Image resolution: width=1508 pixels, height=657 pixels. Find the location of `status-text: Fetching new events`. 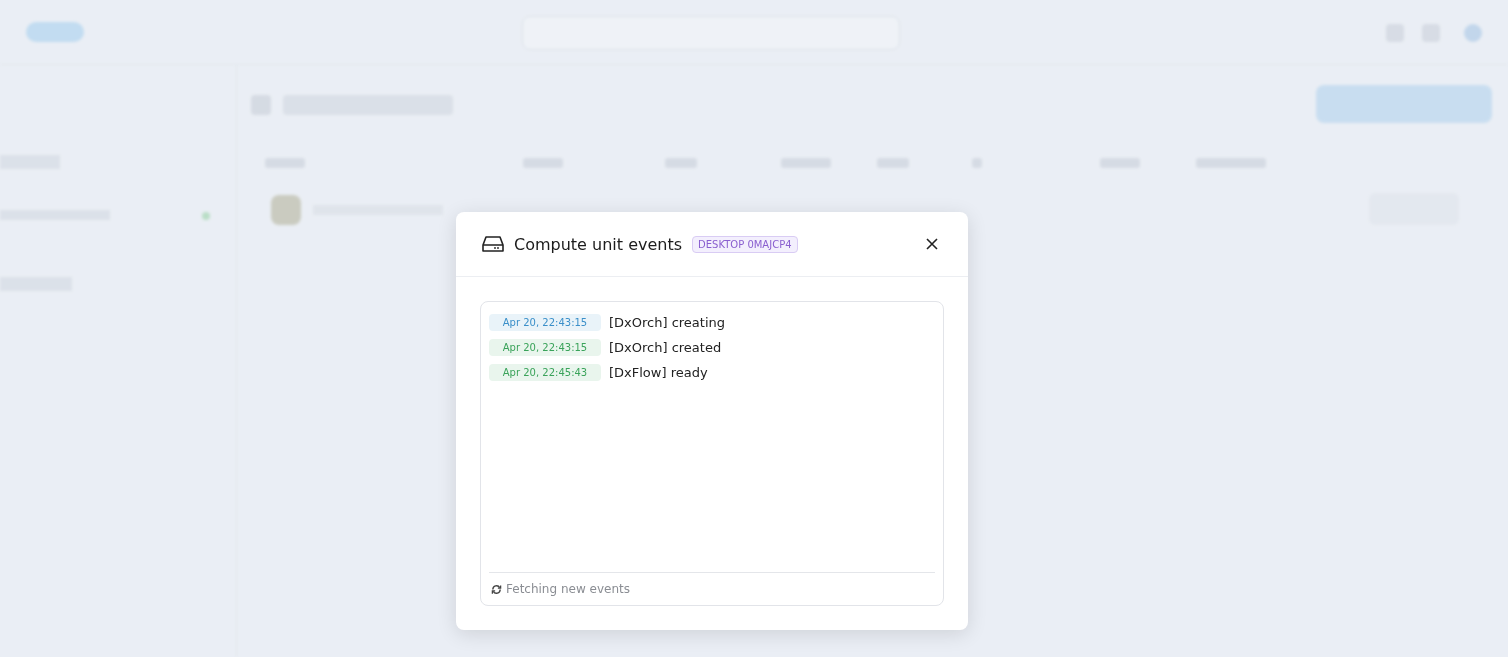

status-text: Fetching new events is located at coordinates (568, 589).